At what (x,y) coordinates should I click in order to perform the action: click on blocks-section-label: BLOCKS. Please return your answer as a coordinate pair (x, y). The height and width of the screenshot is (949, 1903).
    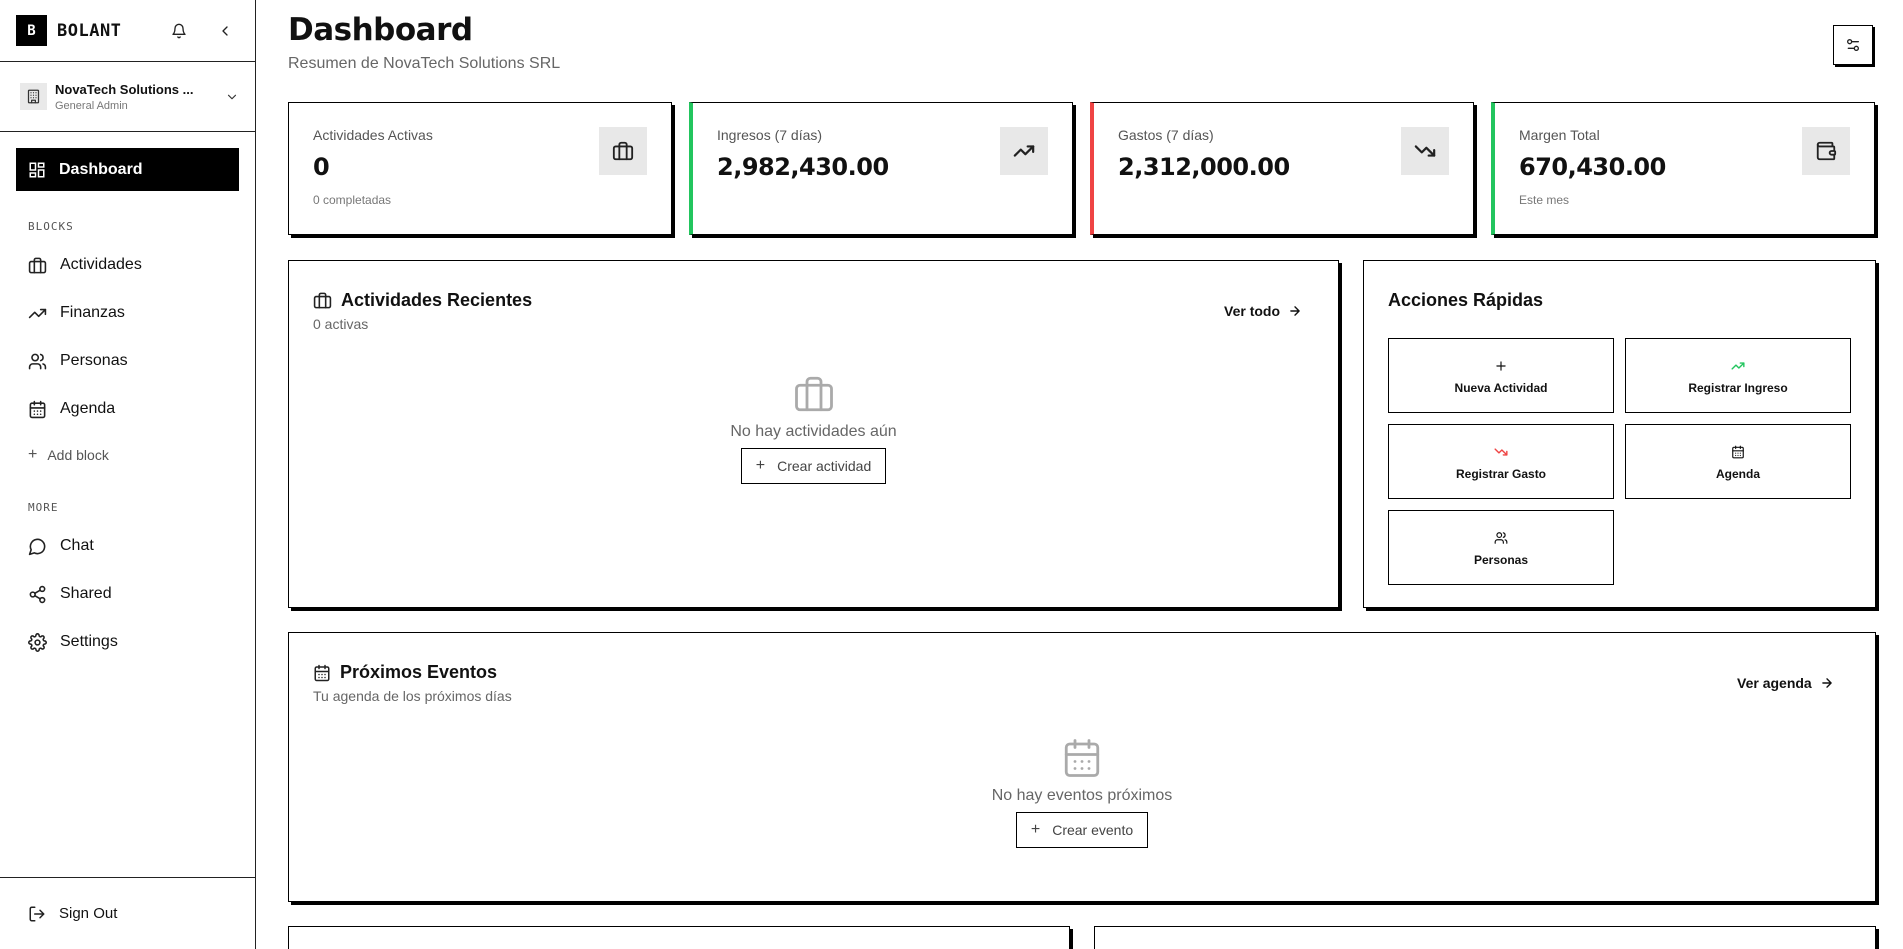
    Looking at the image, I should click on (51, 226).